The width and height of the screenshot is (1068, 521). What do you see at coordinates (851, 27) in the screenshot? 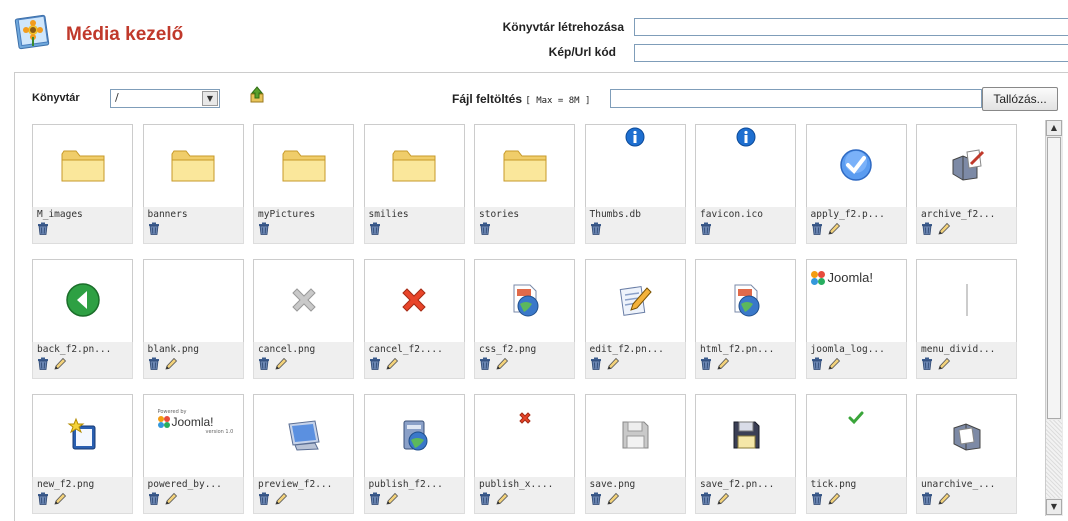
I see `create-directory-input` at bounding box center [851, 27].